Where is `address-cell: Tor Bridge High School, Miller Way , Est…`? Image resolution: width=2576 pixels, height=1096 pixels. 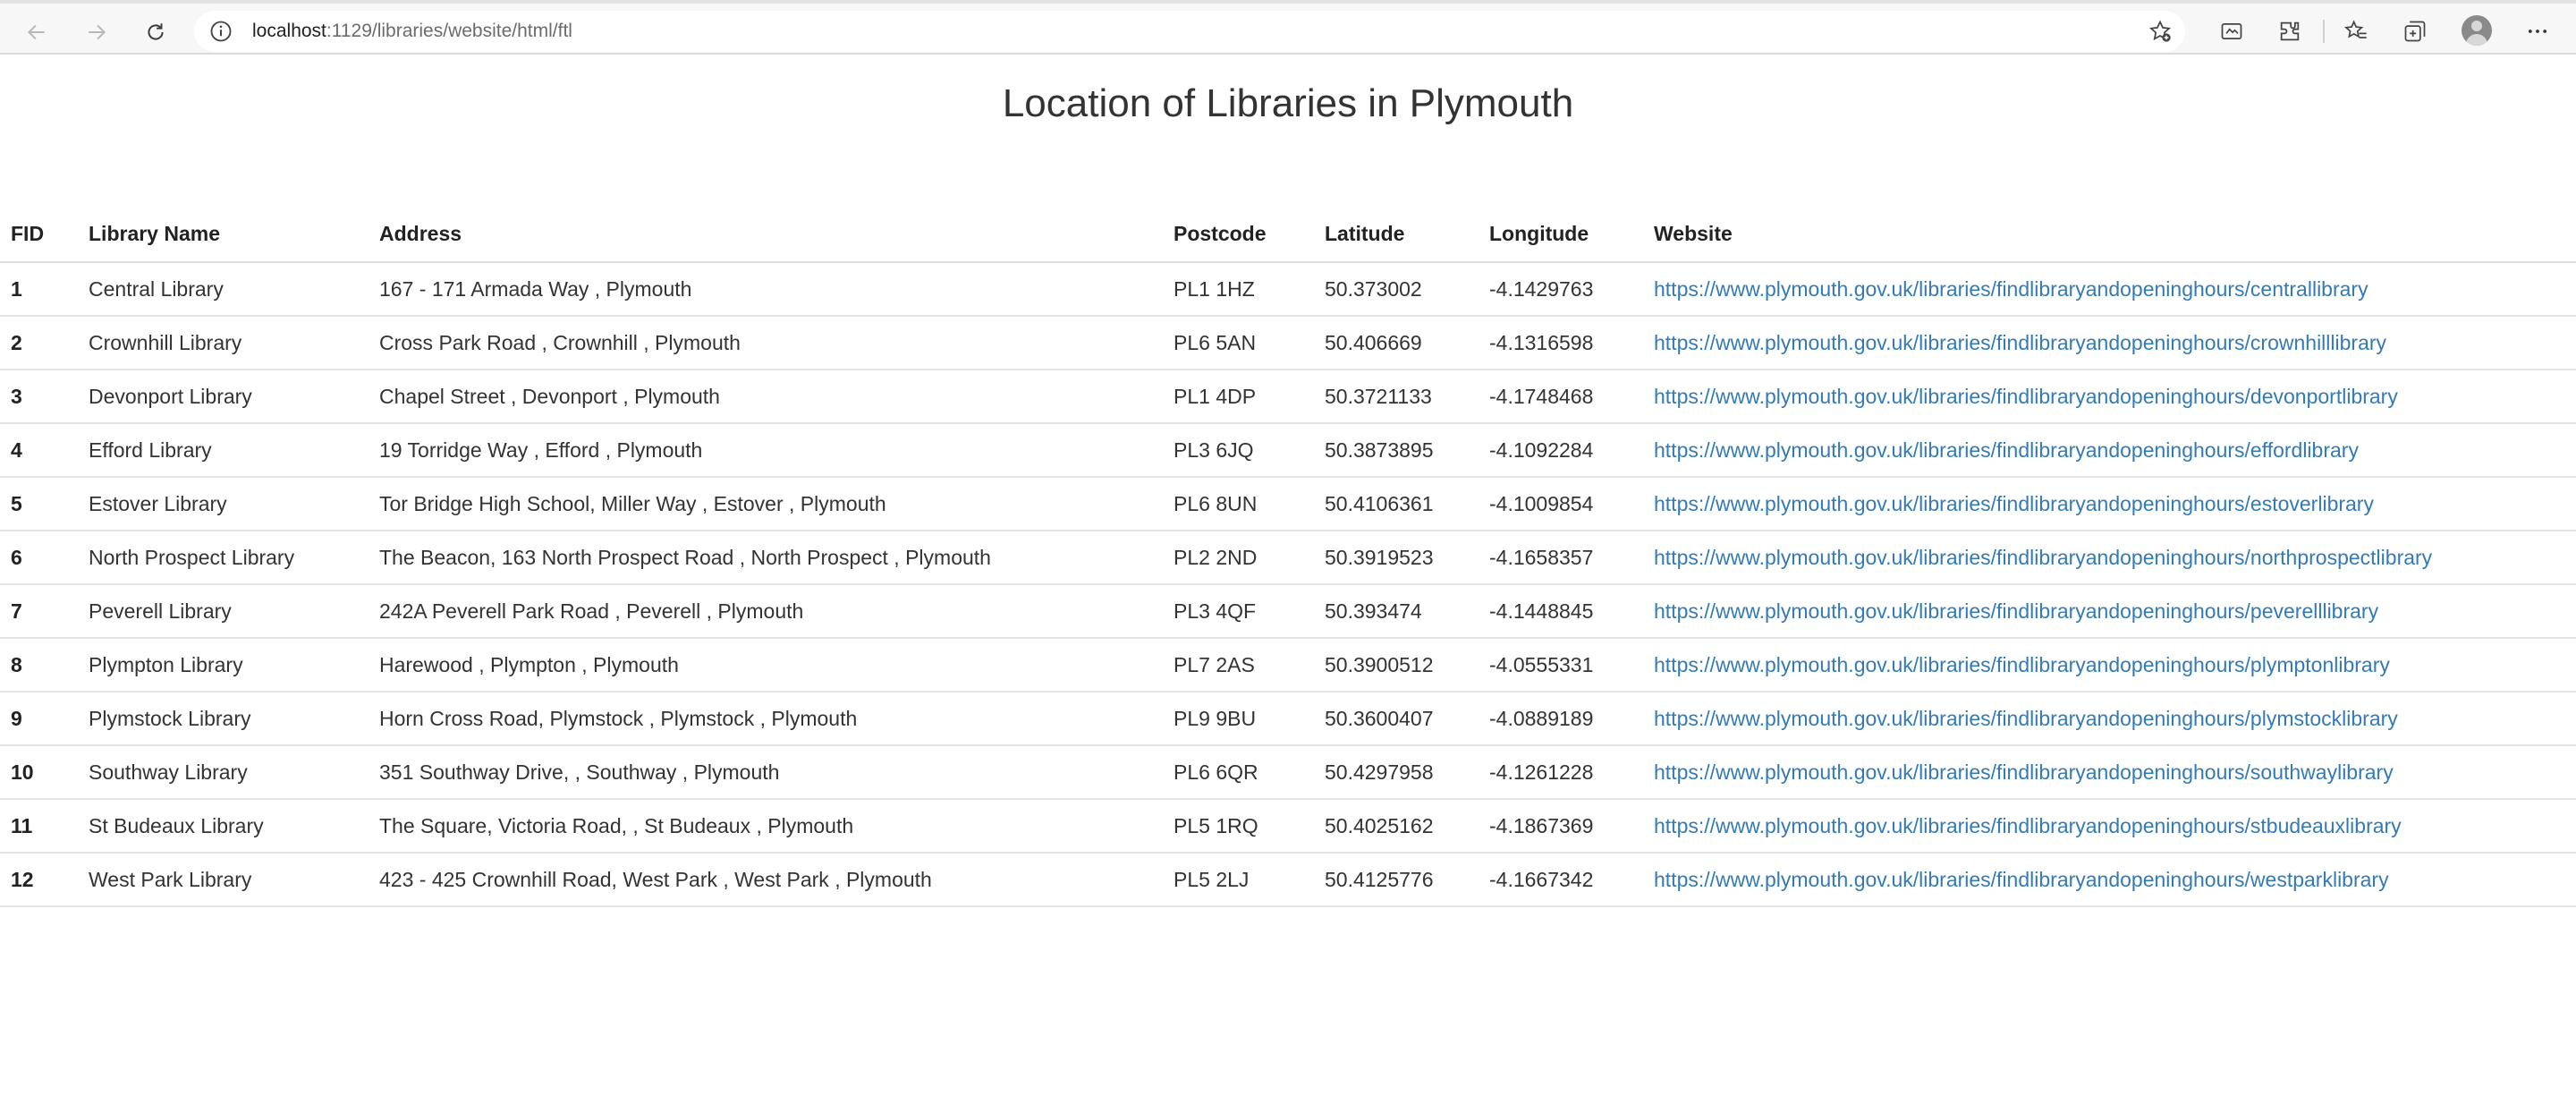
address-cell: Tor Bridge High School, Miller Way , Est… is located at coordinates (766, 504).